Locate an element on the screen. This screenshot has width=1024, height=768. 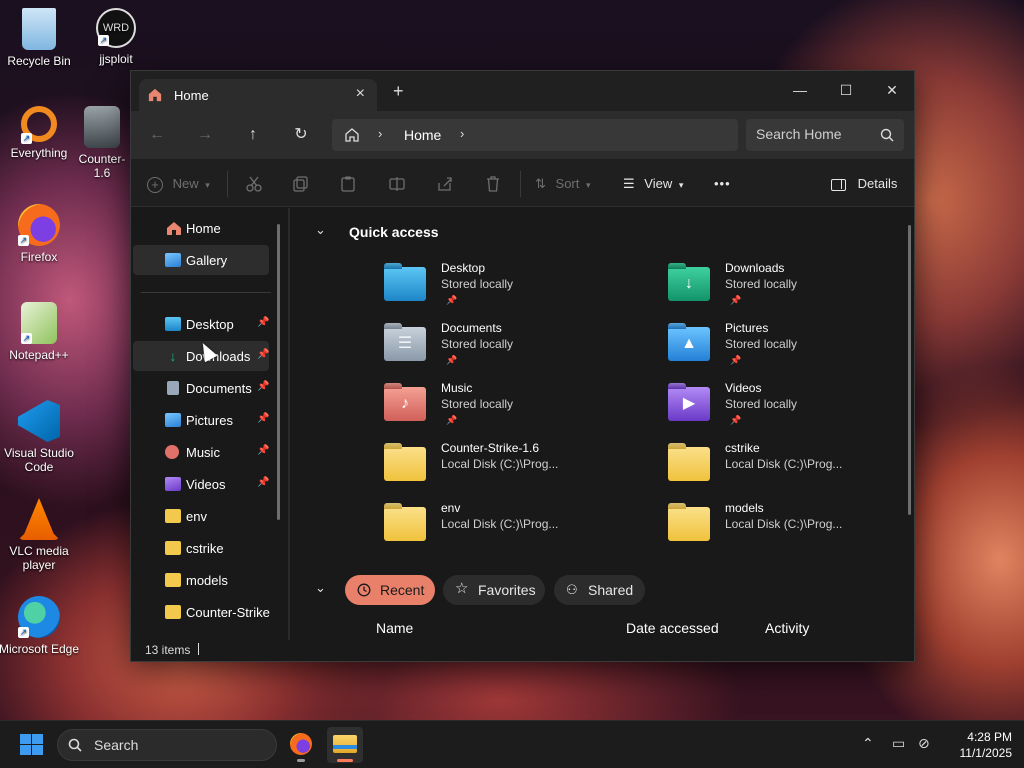
windows-logo-icon is located at coordinates (25, 739).